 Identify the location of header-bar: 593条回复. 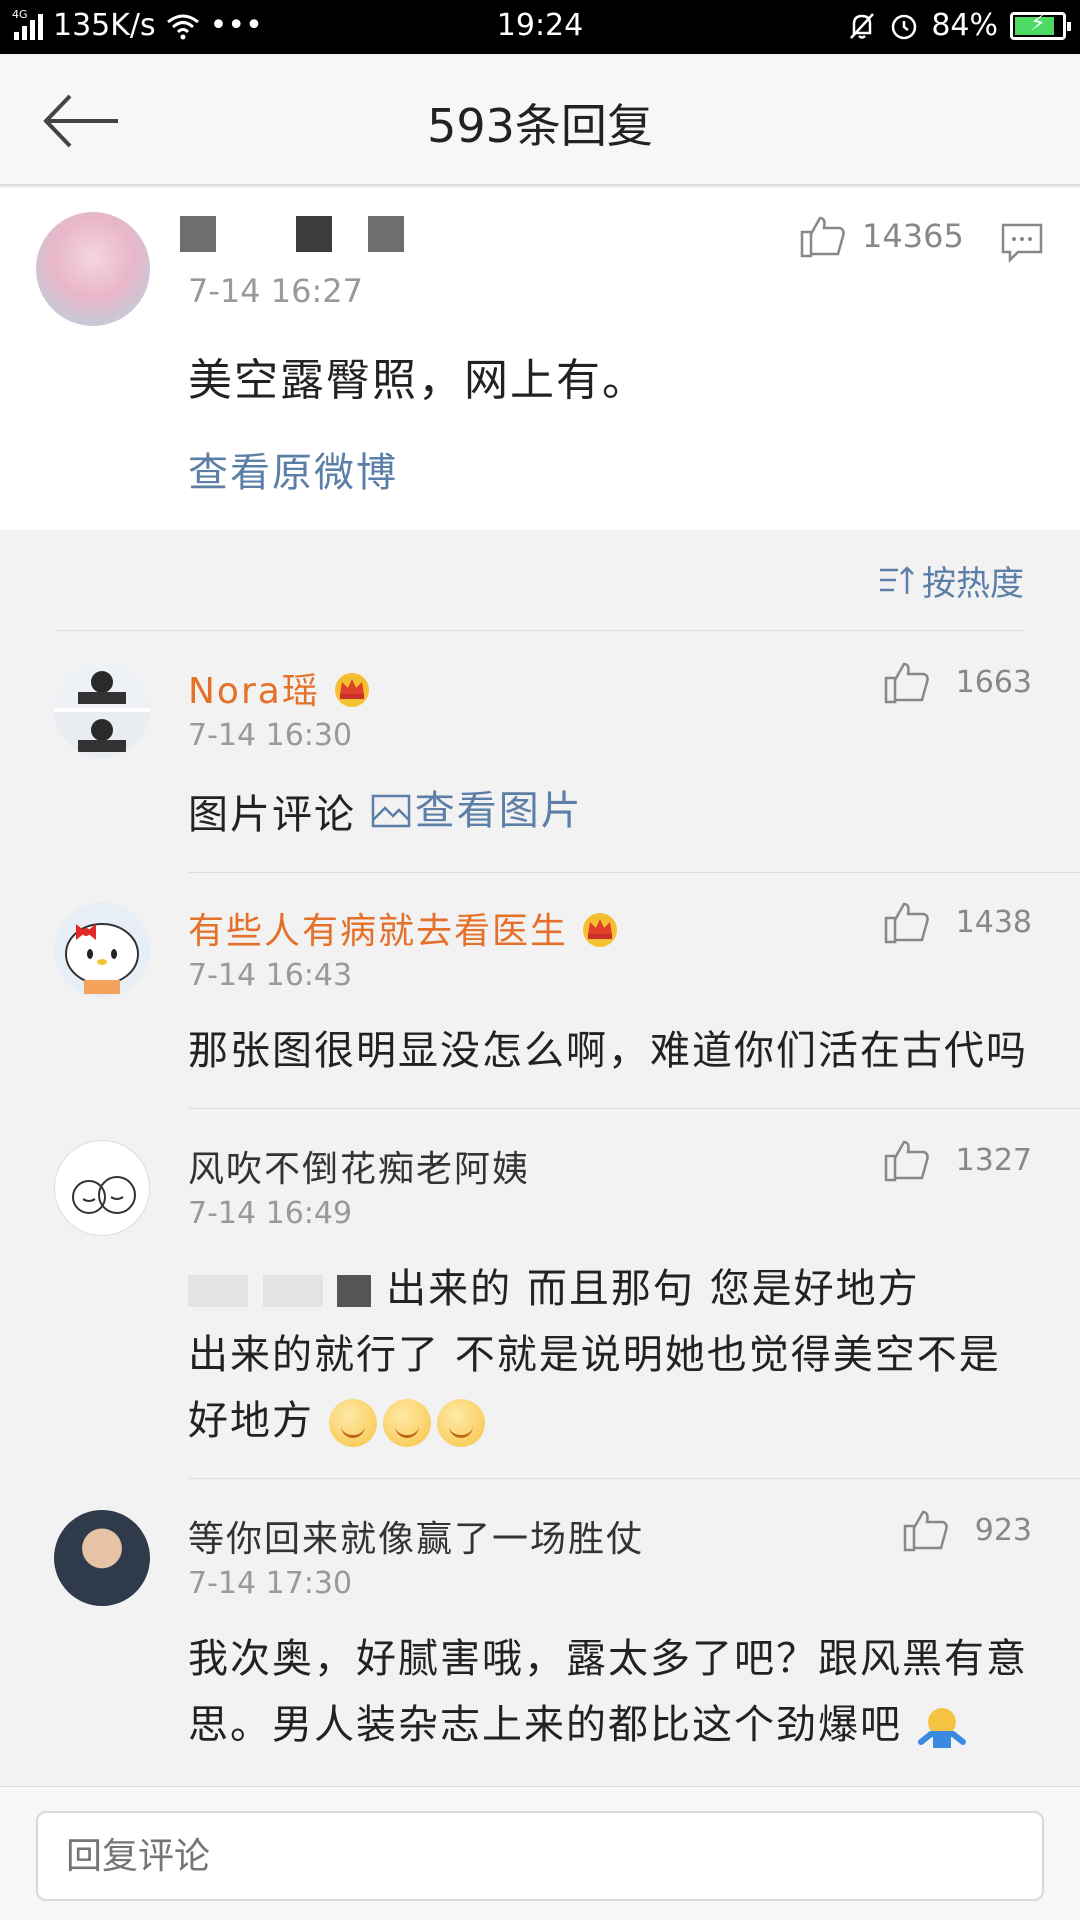
(540, 120).